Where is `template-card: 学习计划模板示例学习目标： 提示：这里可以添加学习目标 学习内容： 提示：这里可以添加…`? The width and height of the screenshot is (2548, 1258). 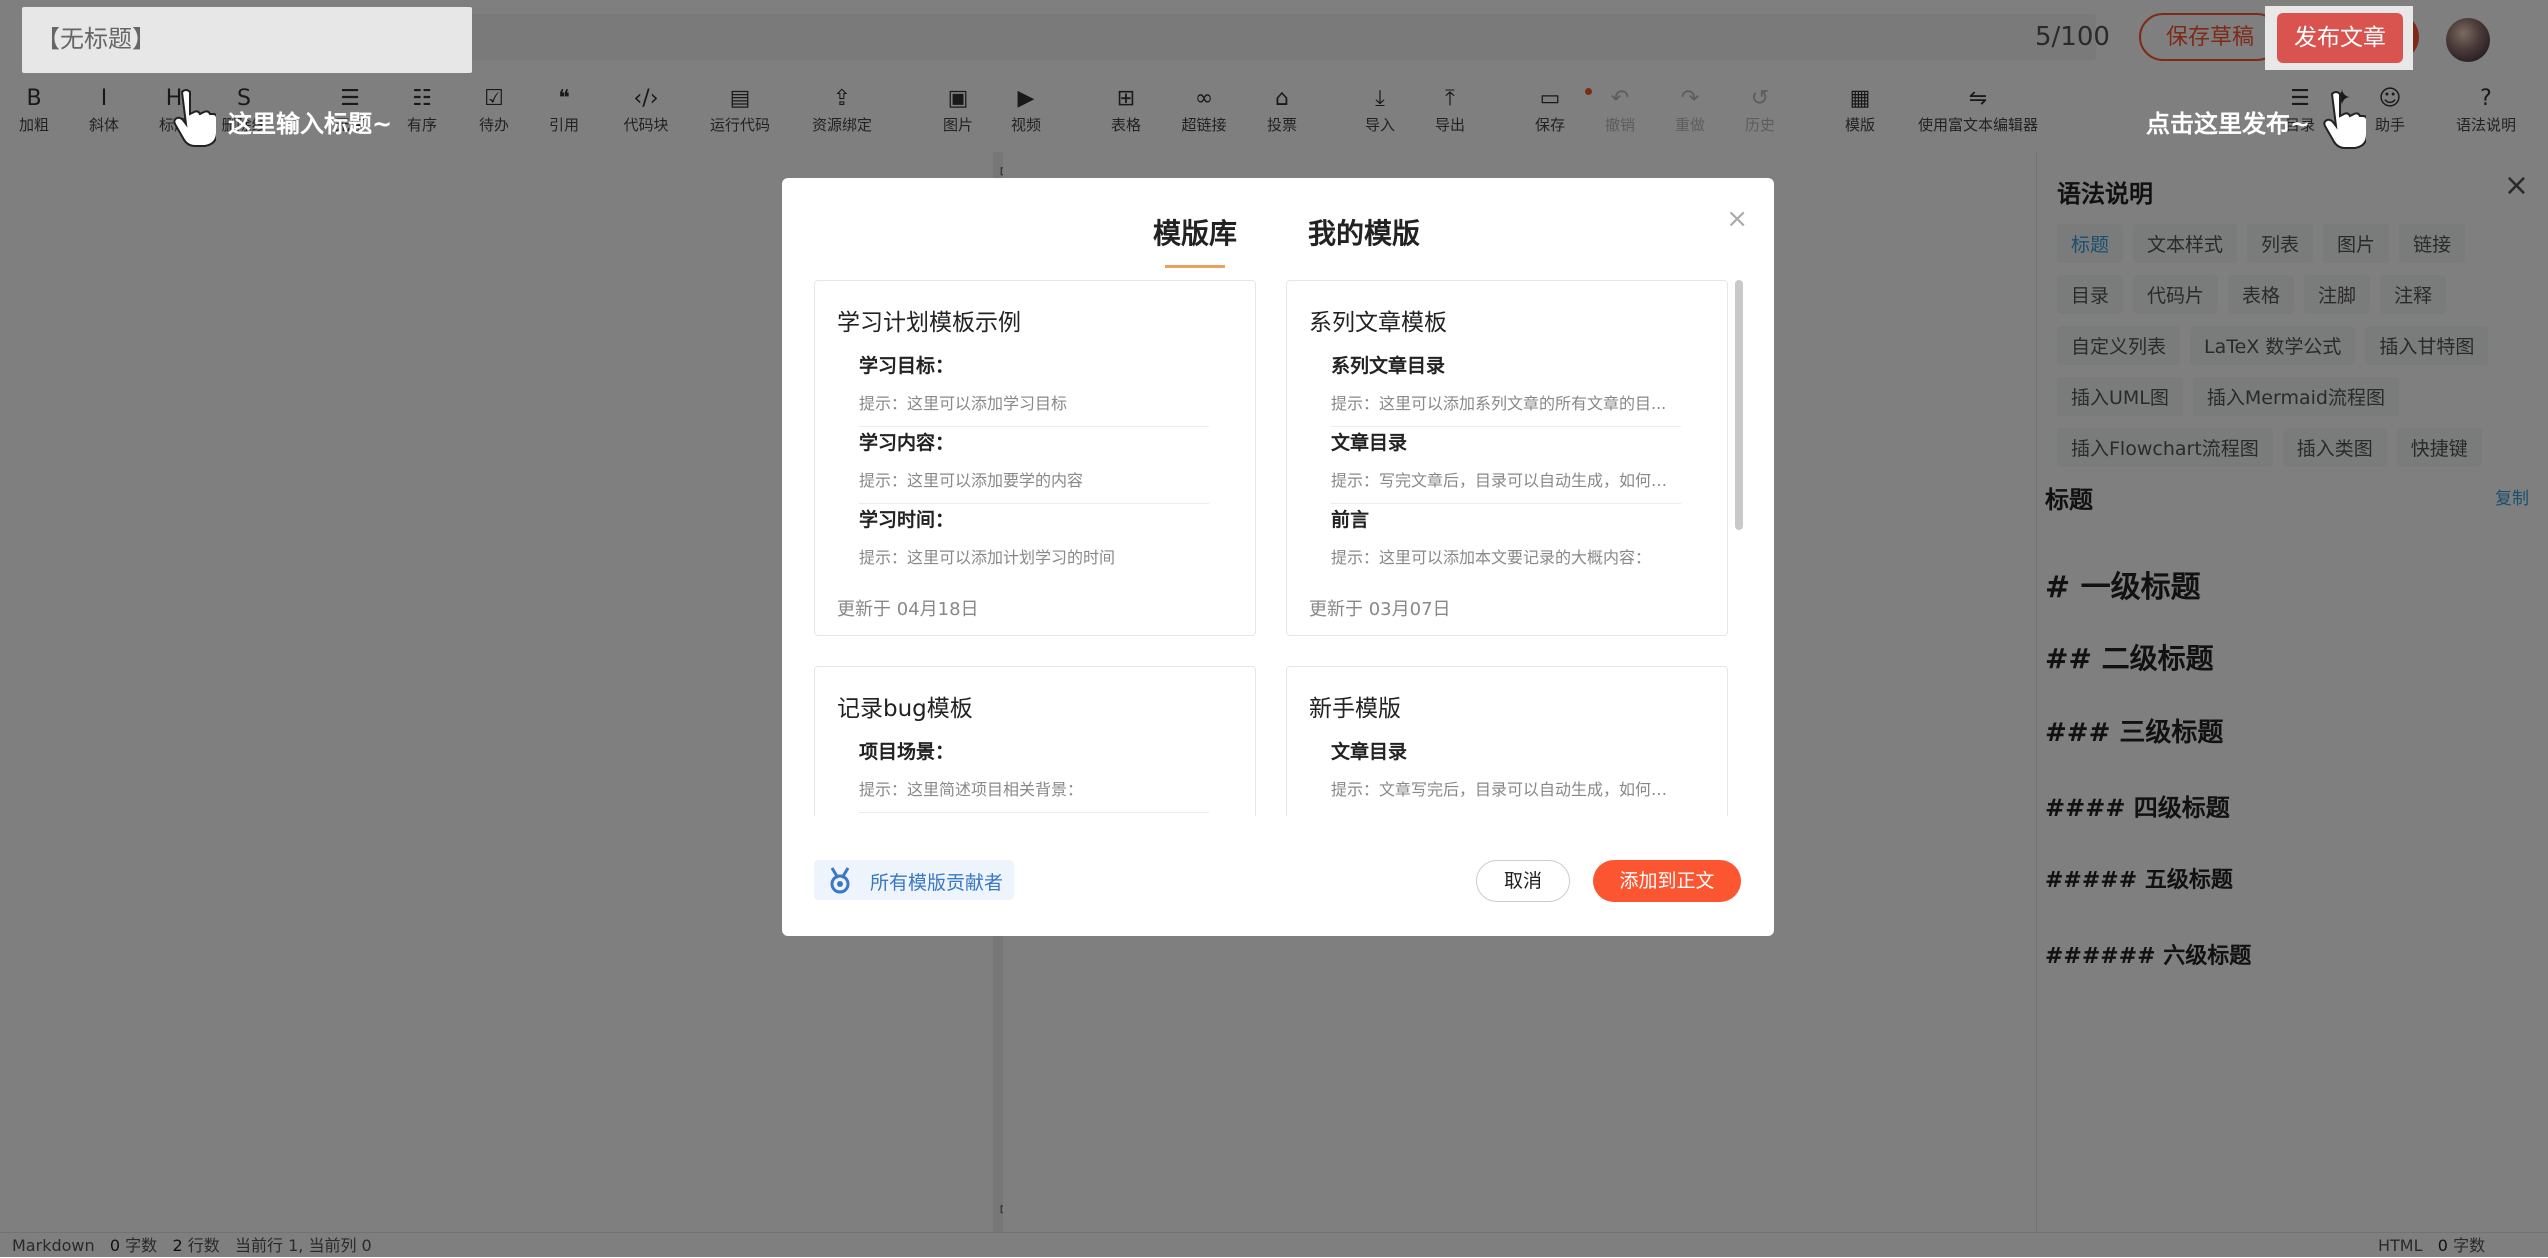
template-card: 学习计划模板示例学习目标： 提示：这里可以添加学习目标 学习内容： 提示：这里可以添加… is located at coordinates (1035, 458).